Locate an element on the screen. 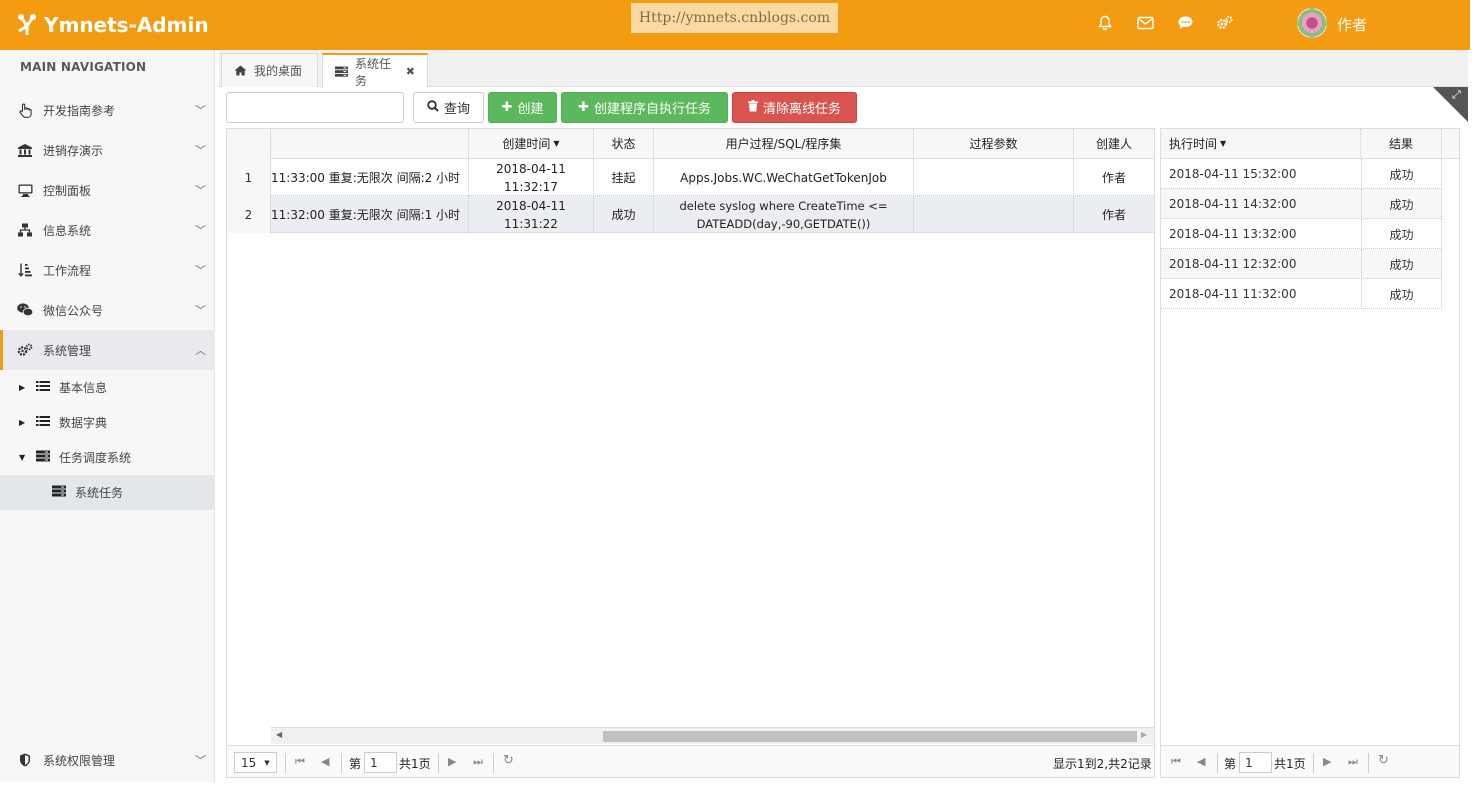 This screenshot has height=789, width=1478. create-label: 创建 is located at coordinates (530, 109).